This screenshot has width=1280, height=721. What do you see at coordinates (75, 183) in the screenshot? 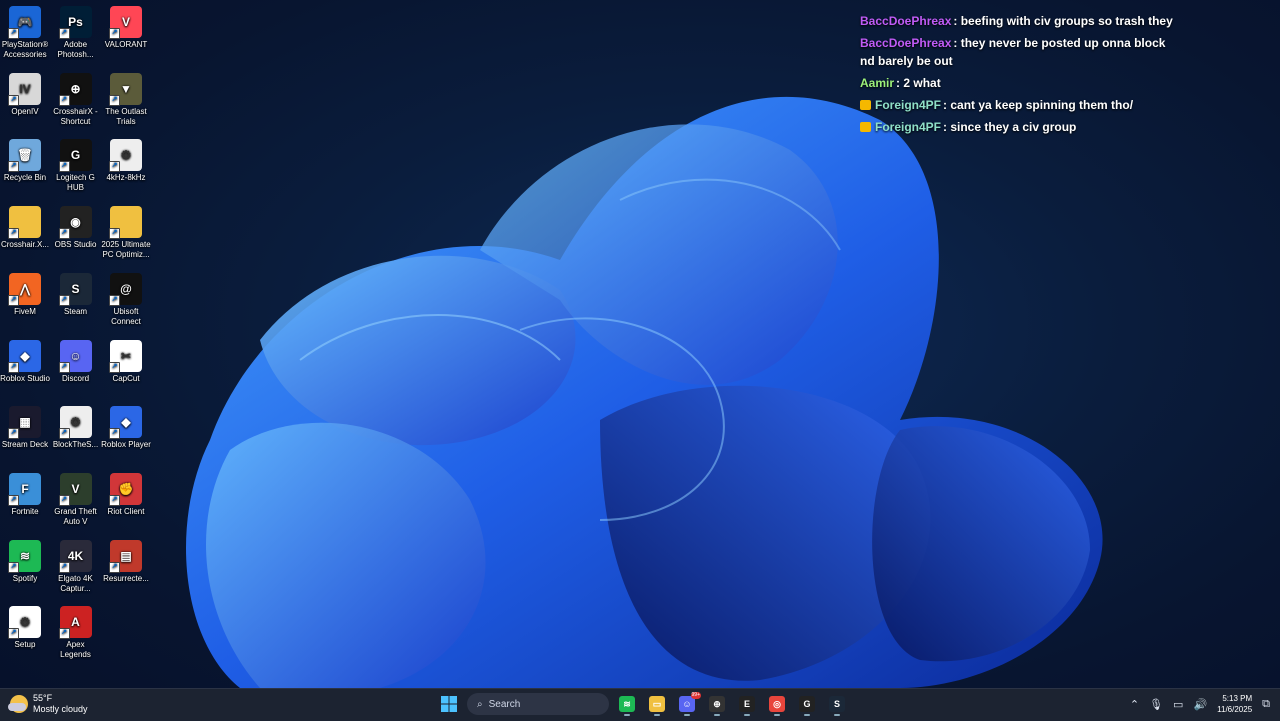
I see `desktop-icon-label: Logitech G HUB` at bounding box center [75, 183].